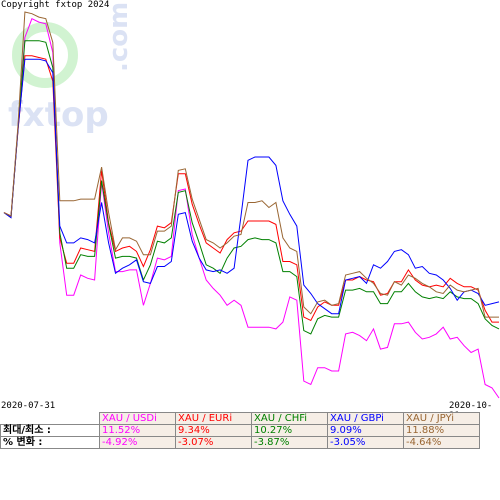 Image resolution: width=500 pixels, height=500 pixels. Describe the element at coordinates (213, 430) in the screenshot. I see `max-eur: 9.34%` at that location.